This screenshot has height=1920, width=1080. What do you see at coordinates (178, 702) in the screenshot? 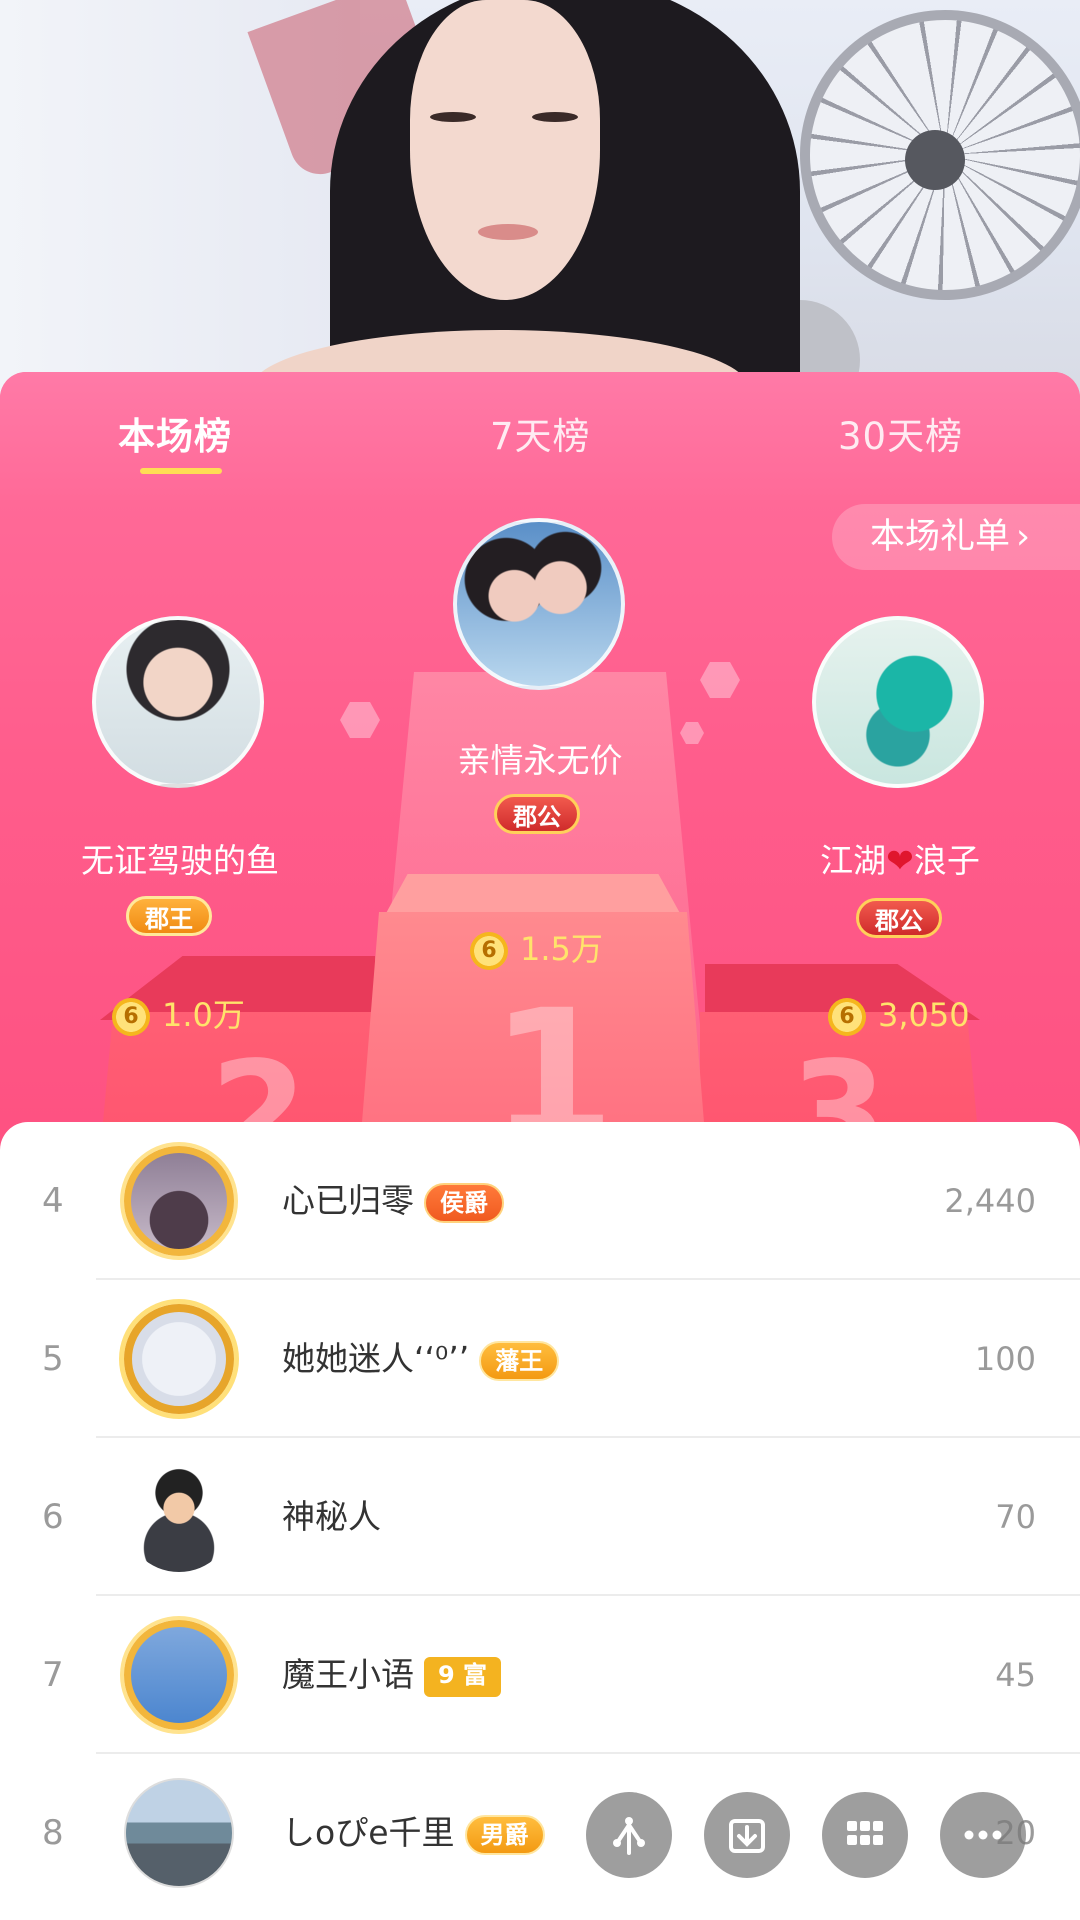
I see `rank-2-avatar` at bounding box center [178, 702].